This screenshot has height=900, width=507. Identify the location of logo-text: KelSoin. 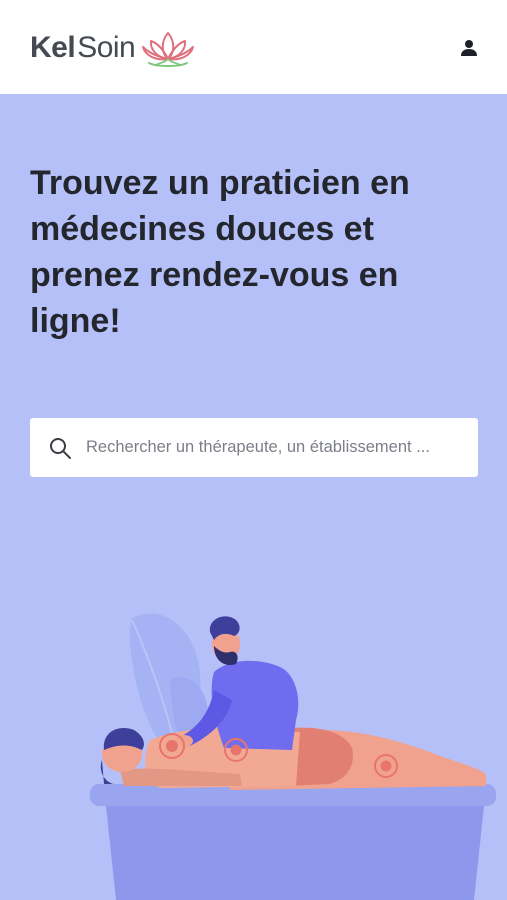
(83, 47).